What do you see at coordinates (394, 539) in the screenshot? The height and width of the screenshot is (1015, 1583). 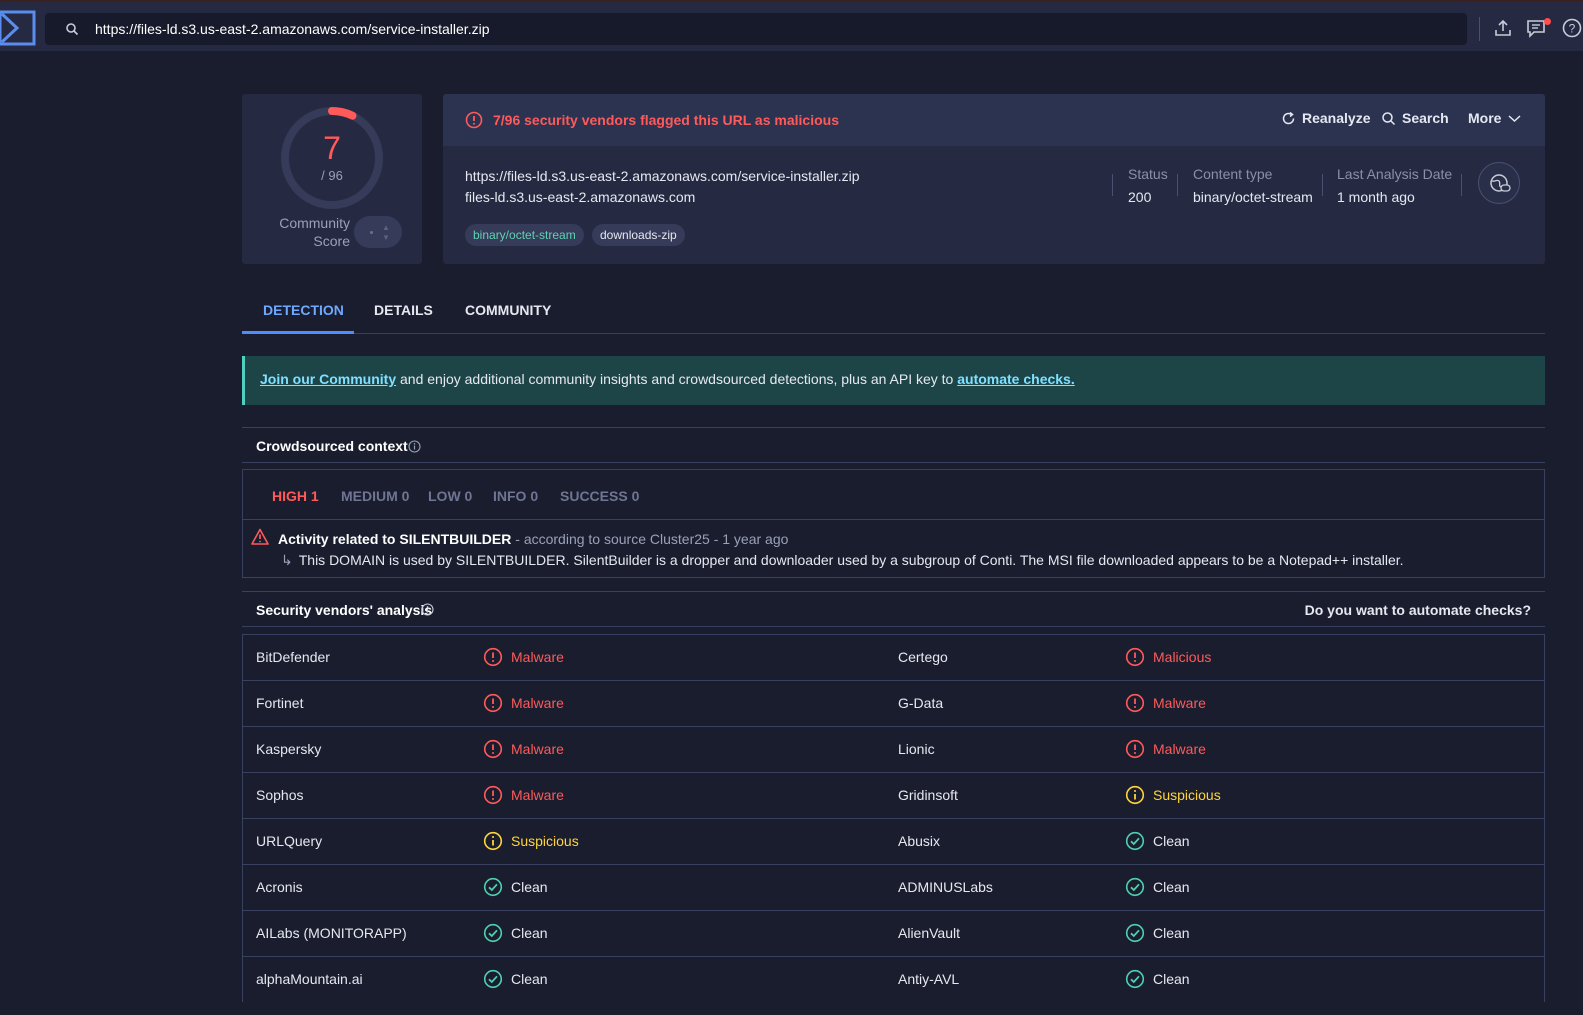 I see `activity-title: Activity related to SILENTBUILDER` at bounding box center [394, 539].